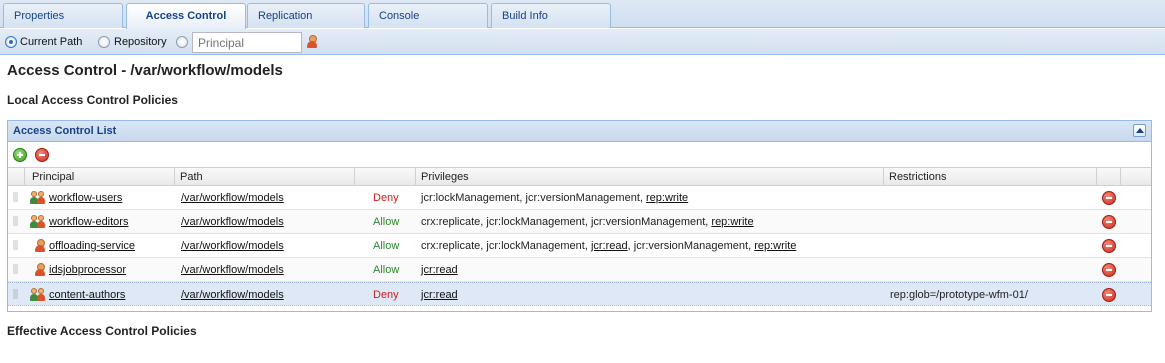 This screenshot has height=363, width=1165. Describe the element at coordinates (104, 42) in the screenshot. I see `repository-radio` at that location.